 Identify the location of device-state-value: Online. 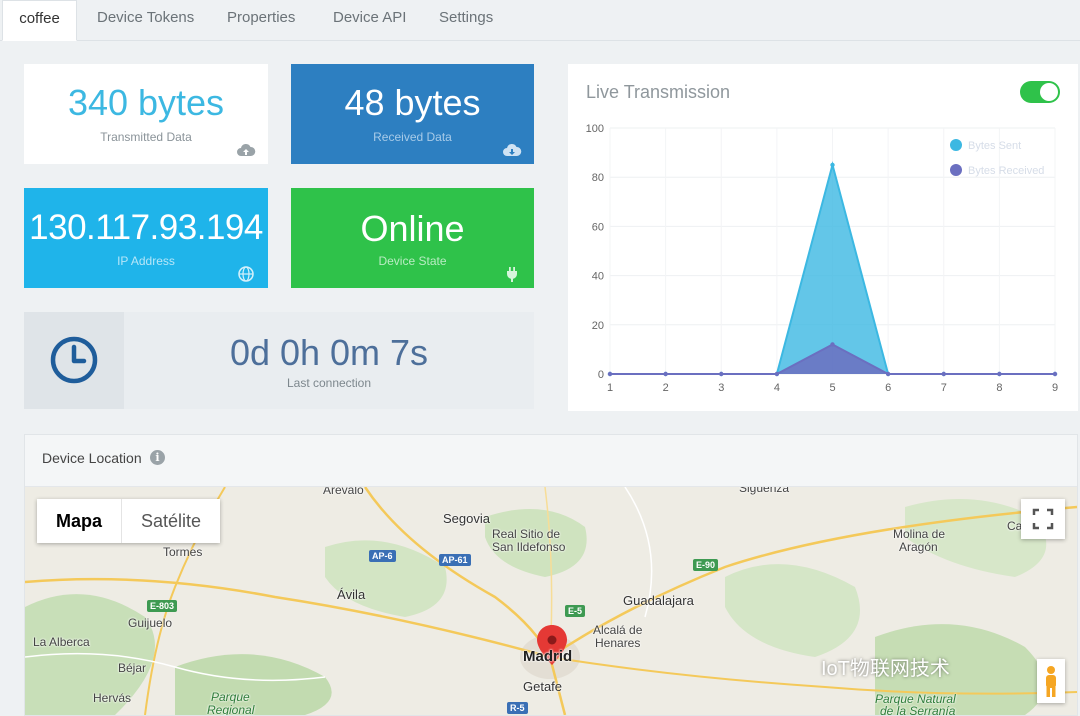
(412, 228).